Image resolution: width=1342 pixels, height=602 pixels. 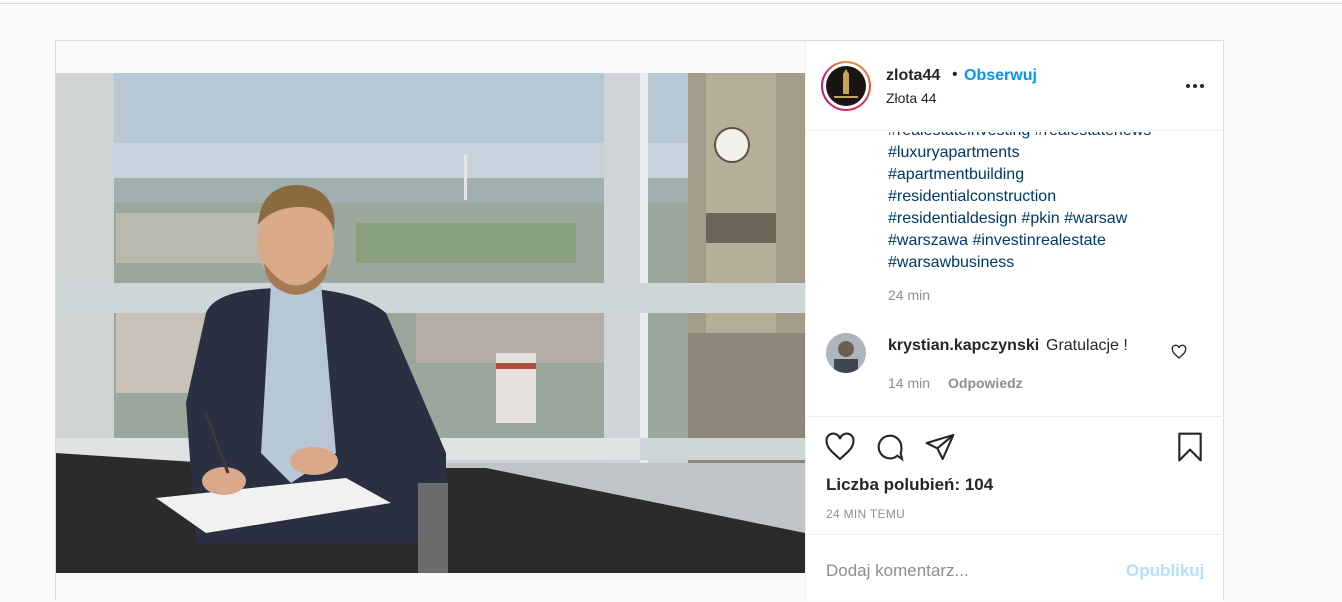 What do you see at coordinates (1015, 475) in the screenshot?
I see `post-actions: Liczba polubień: 104 24 MIN TEMU` at bounding box center [1015, 475].